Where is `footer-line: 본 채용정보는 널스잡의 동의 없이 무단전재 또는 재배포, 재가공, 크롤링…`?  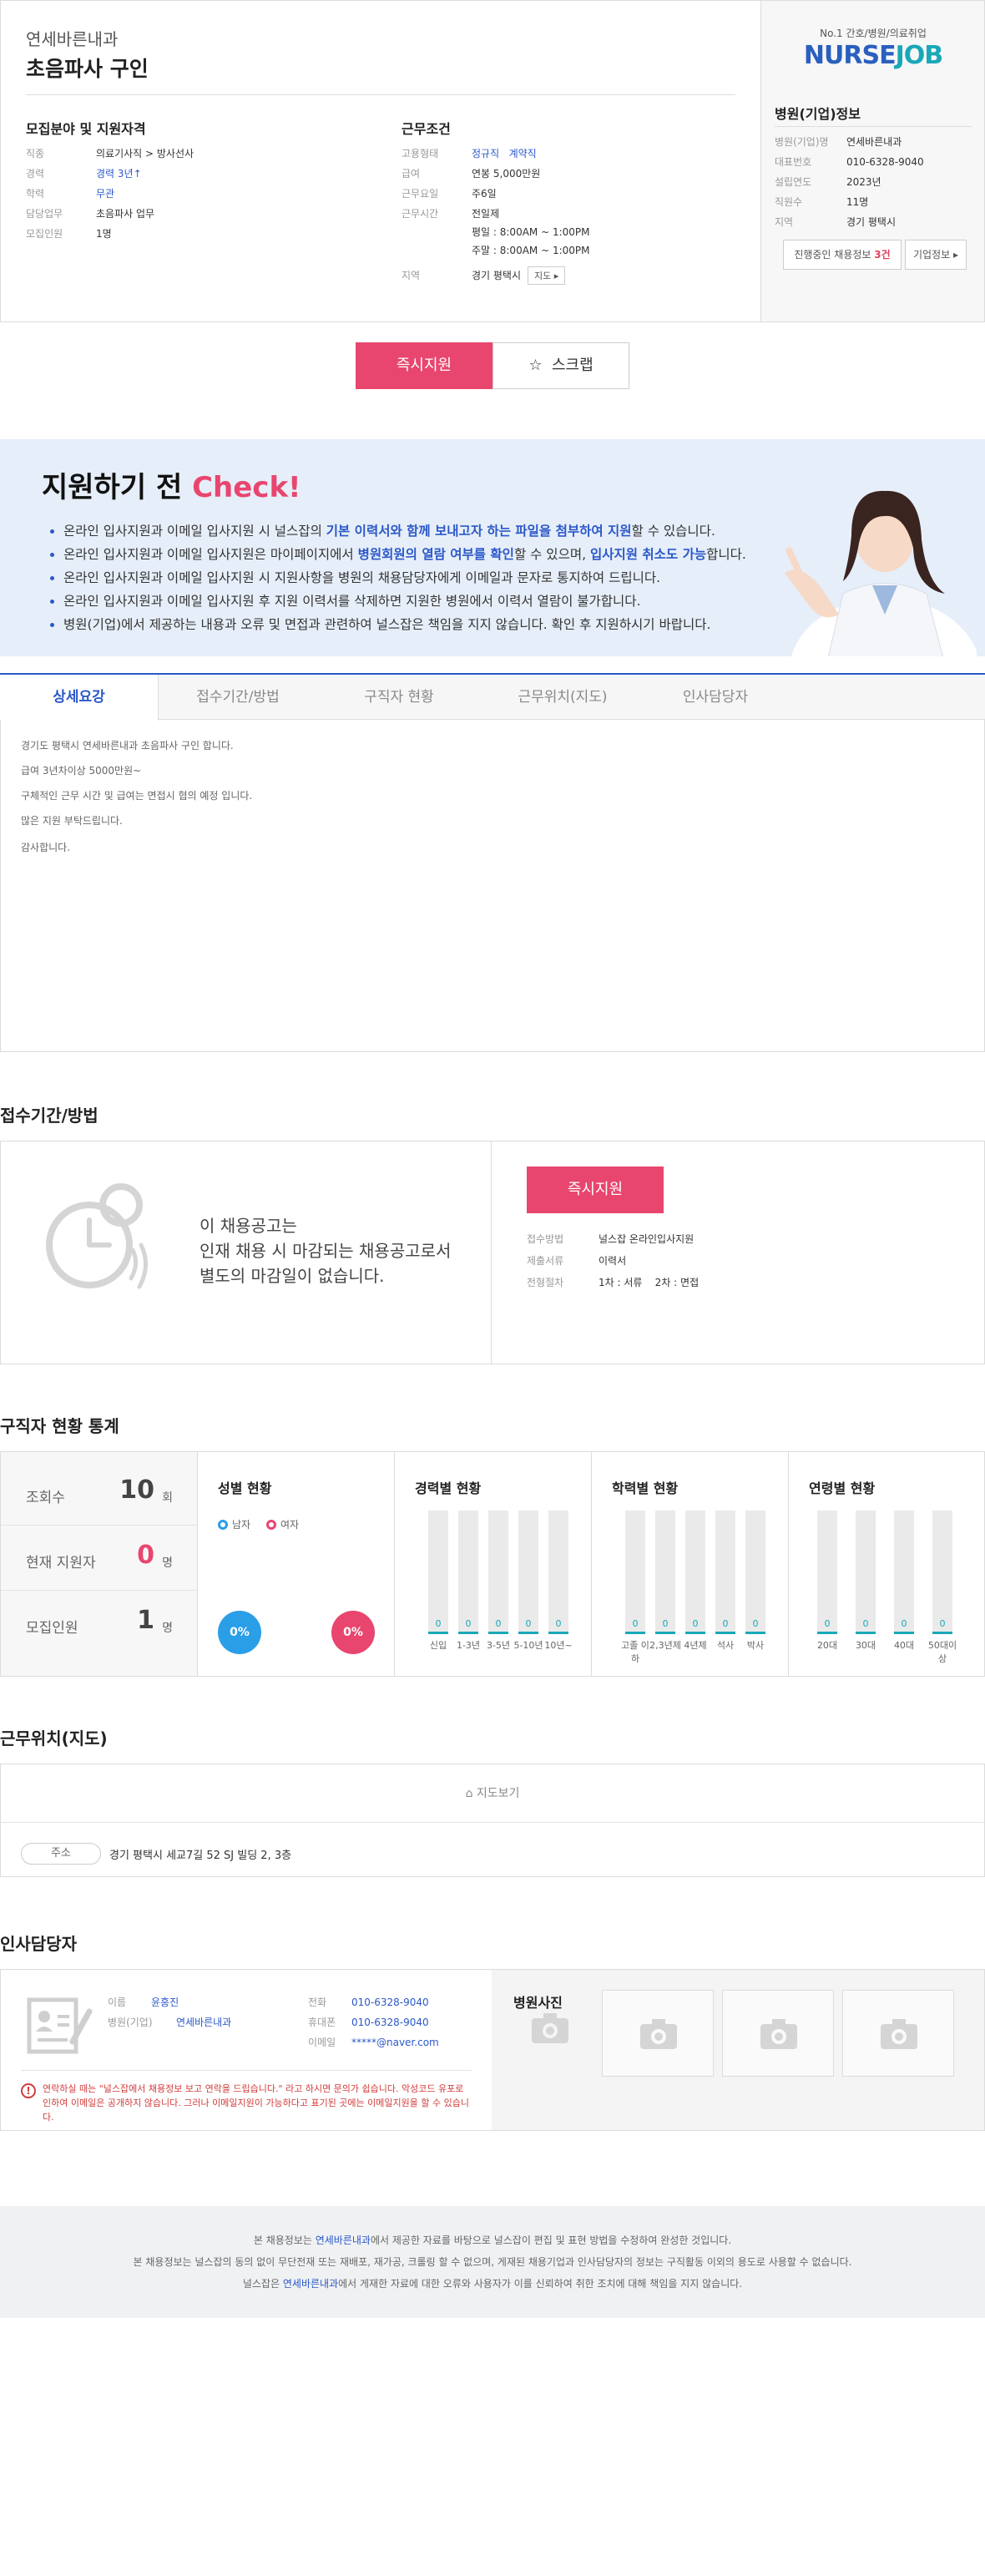
footer-line: 본 채용정보는 널스잡의 동의 없이 무단전재 또는 재배포, 재가공, 크롤링… is located at coordinates (492, 2262).